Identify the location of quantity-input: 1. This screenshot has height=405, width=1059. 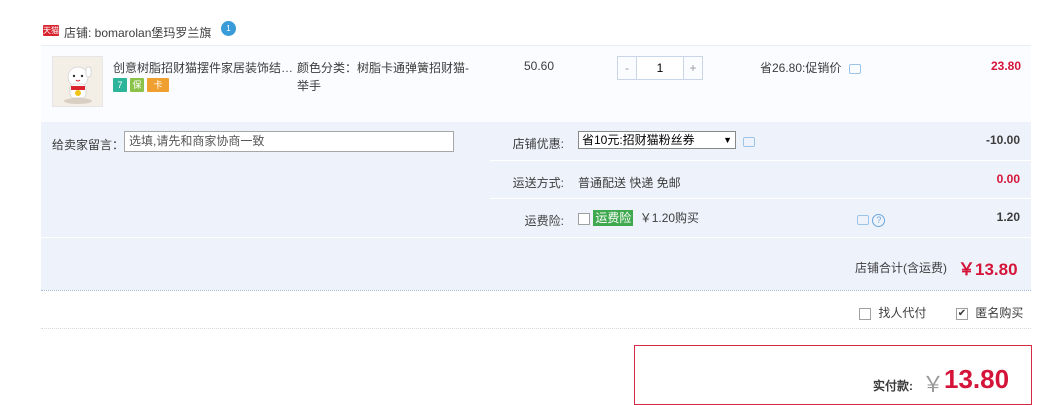
(660, 68).